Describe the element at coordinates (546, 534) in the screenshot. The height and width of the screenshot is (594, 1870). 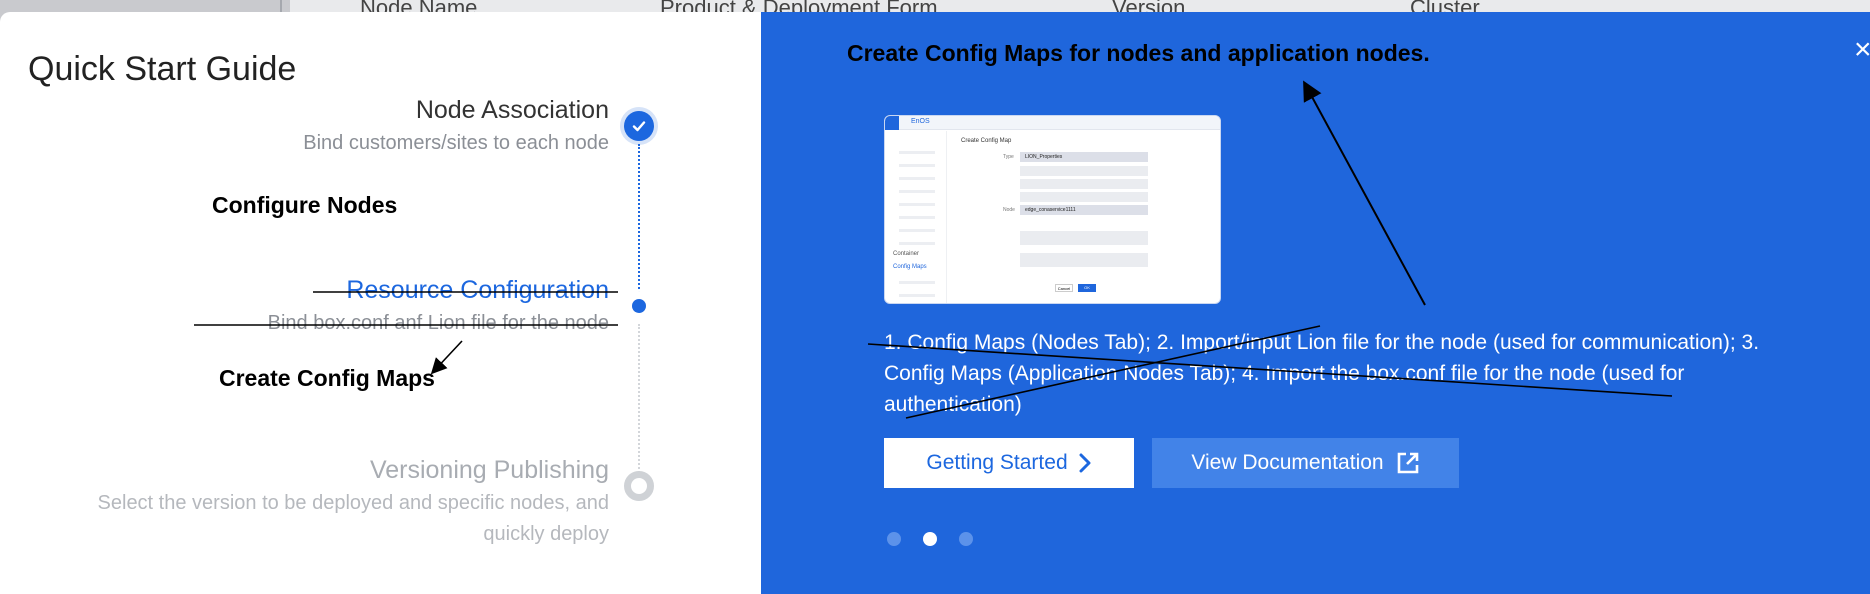
I see `step-versioning-publishing-desc-line2: quickly deploy` at that location.